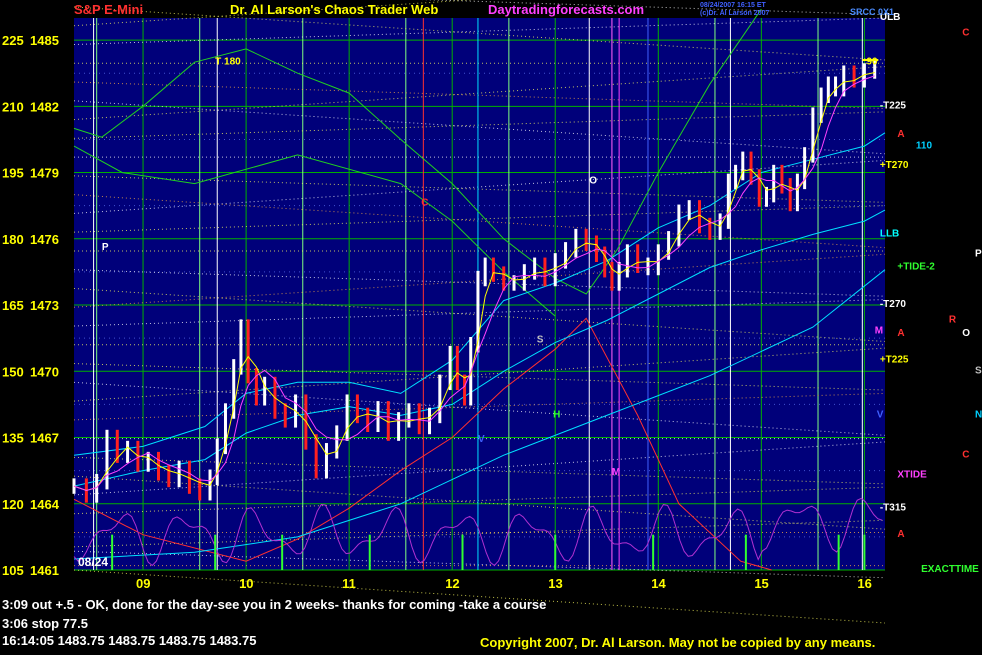 This screenshot has width=982, height=655. Describe the element at coordinates (953, 320) in the screenshot. I see `chart-annotation: R` at that location.